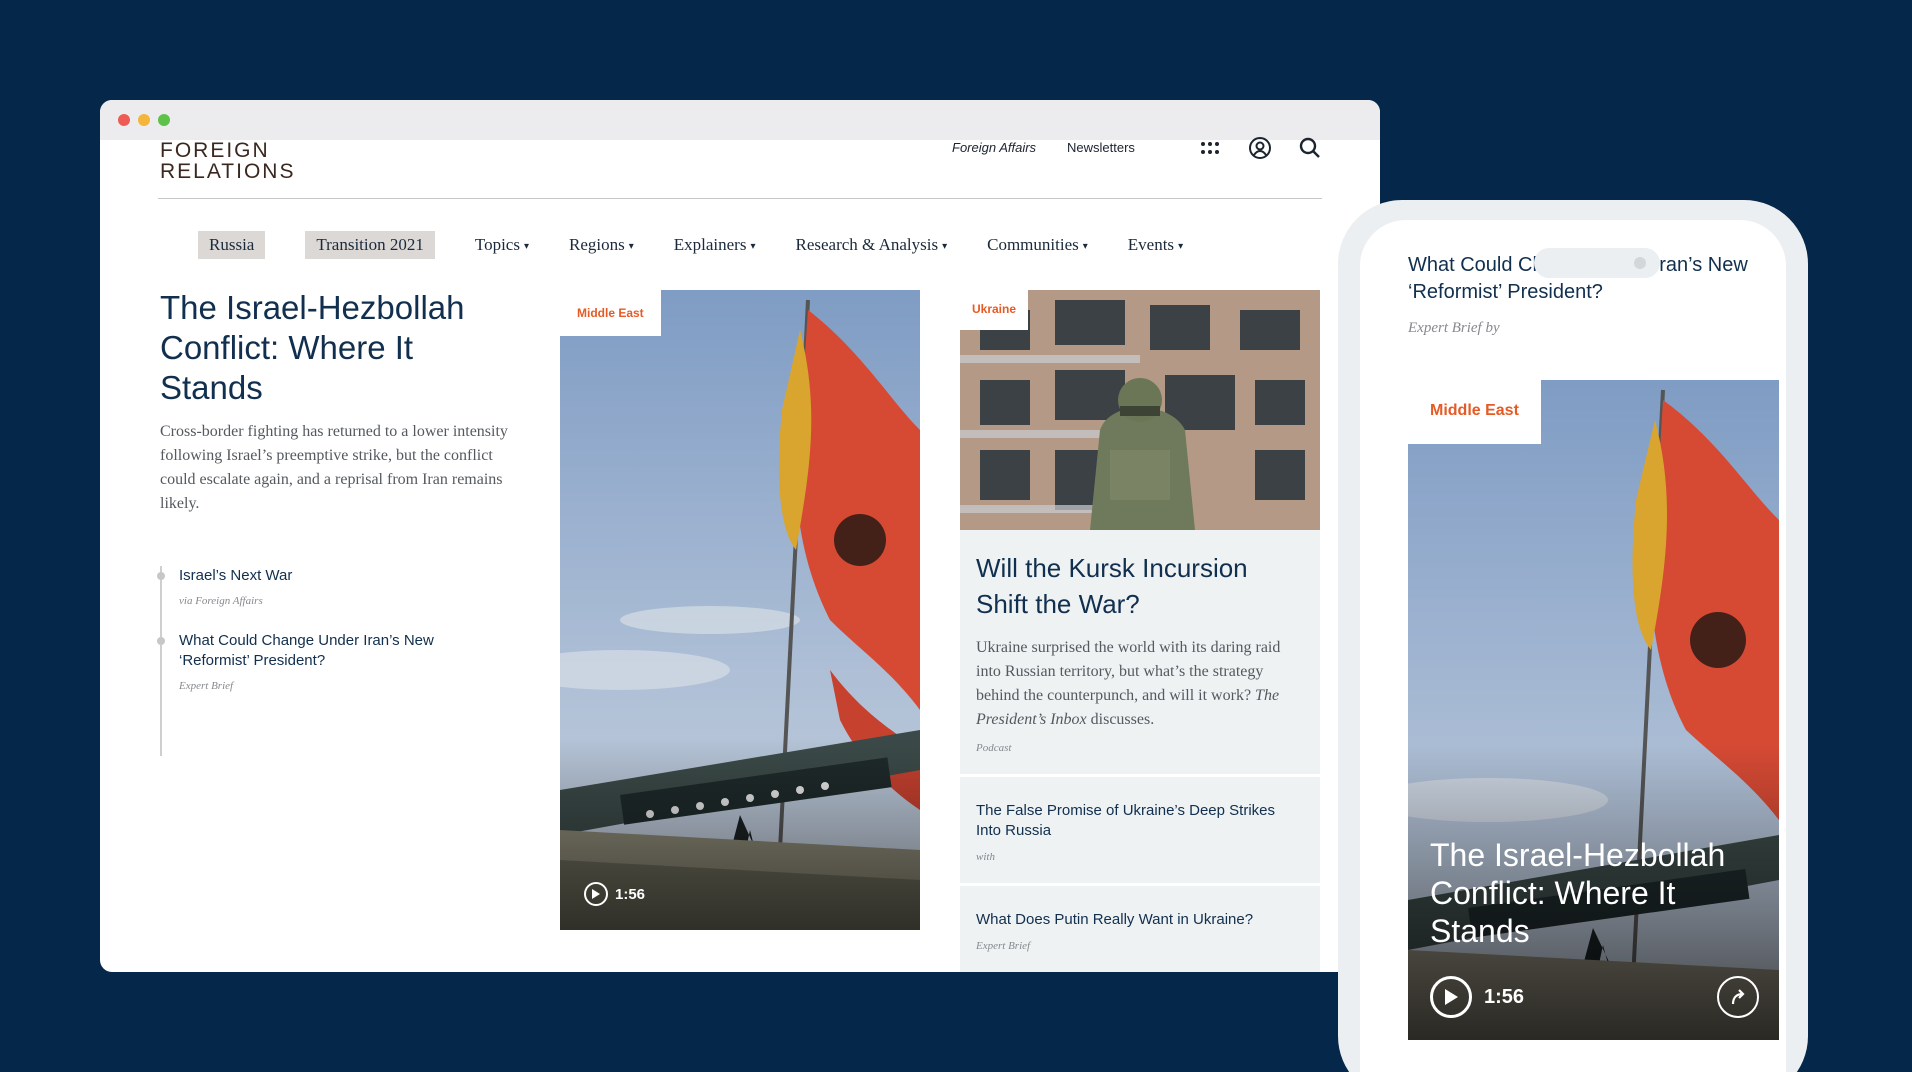  I want to click on nav-item-events: Events ▾, so click(1155, 245).